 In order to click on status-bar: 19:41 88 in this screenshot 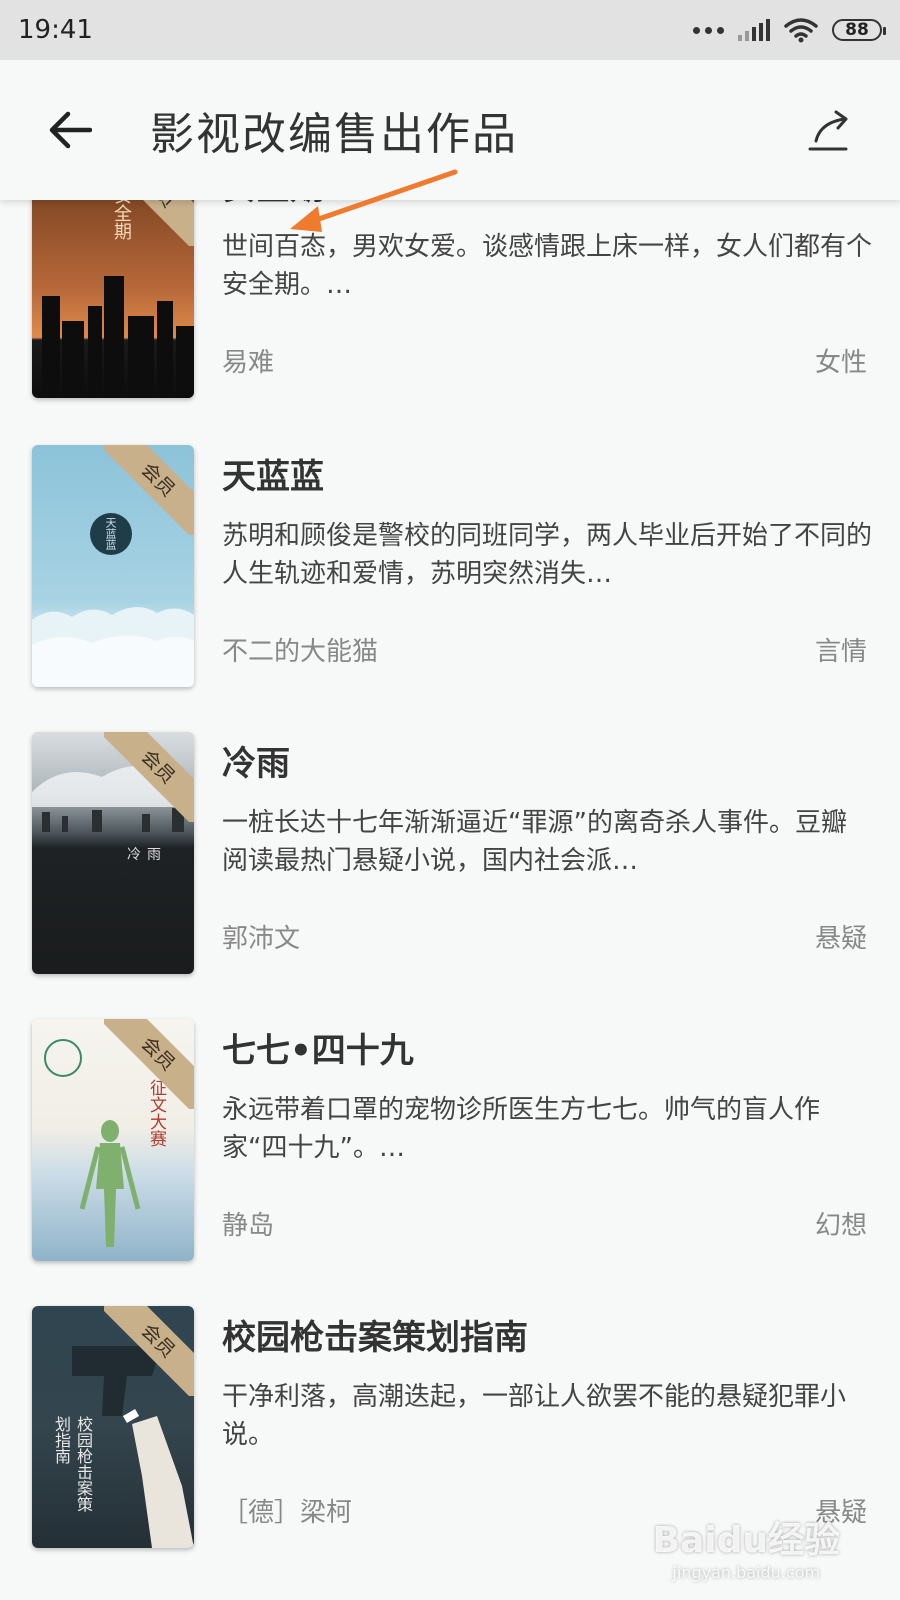, I will do `click(450, 30)`.